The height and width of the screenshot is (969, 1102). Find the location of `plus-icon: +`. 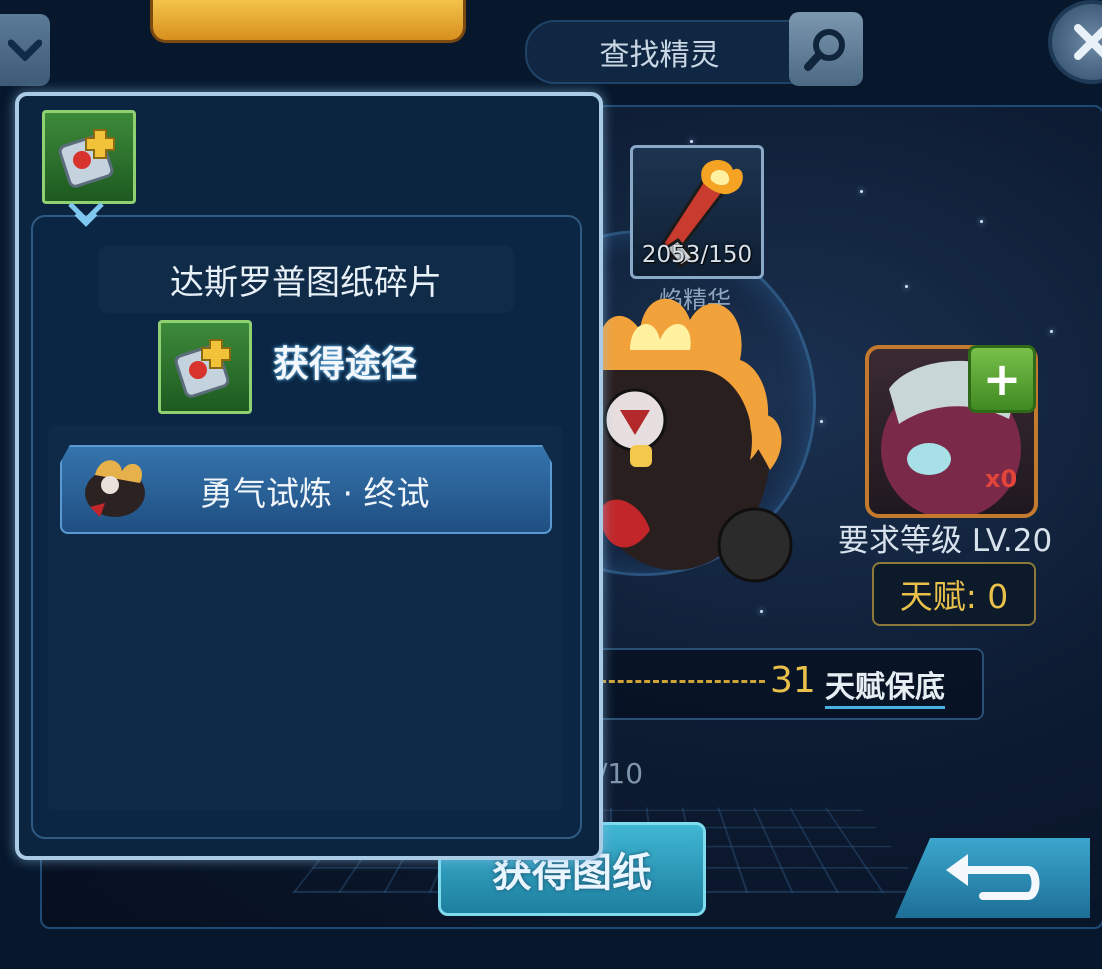

plus-icon: + is located at coordinates (1002, 379).